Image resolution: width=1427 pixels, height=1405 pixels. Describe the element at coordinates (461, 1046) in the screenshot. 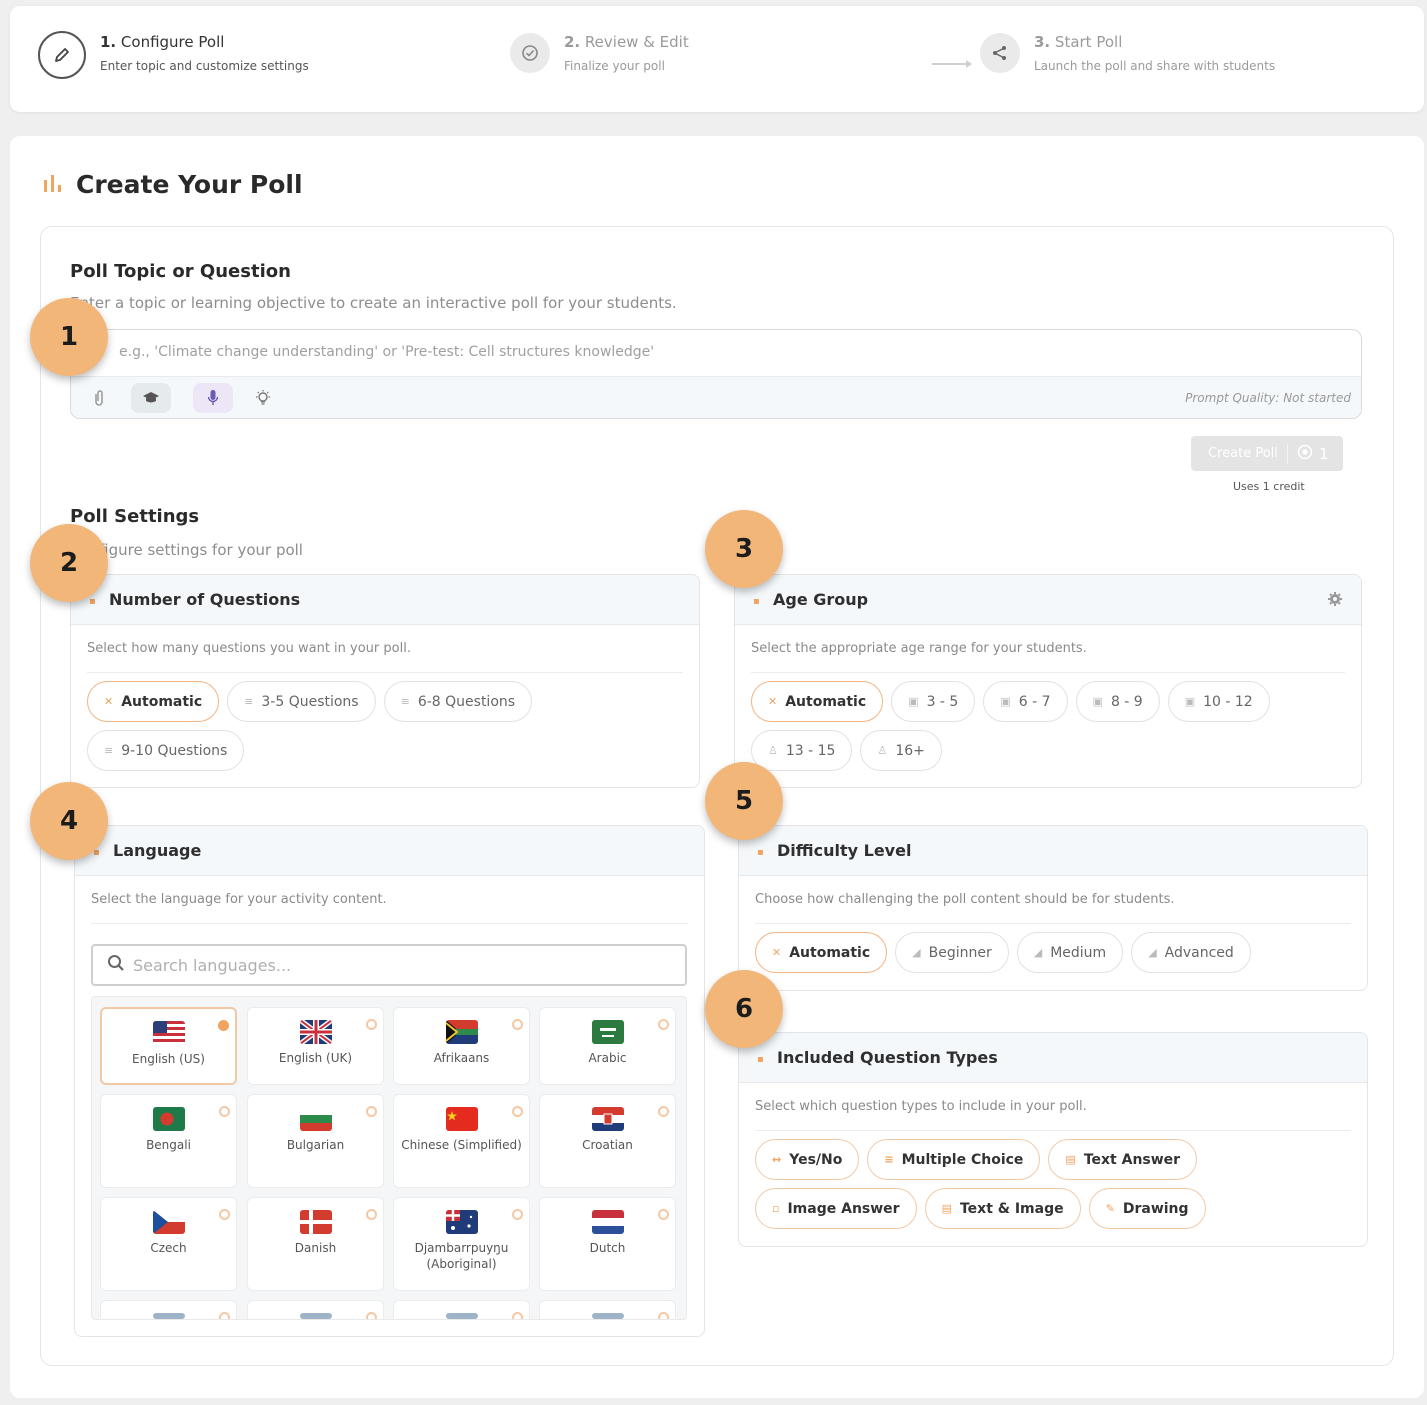

I see `language-option: Afrikaans` at that location.